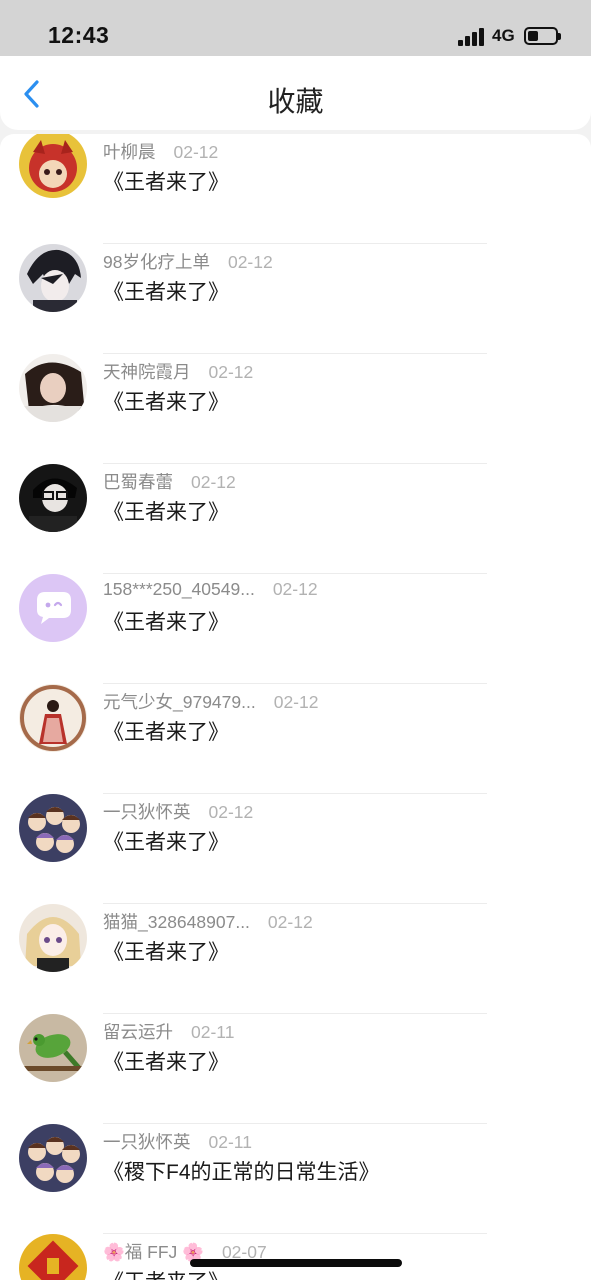 The width and height of the screenshot is (591, 1280). What do you see at coordinates (295, 1257) in the screenshot?
I see `list-item: 🌸福 FFJ 🌸02-07 《王者来了》` at bounding box center [295, 1257].